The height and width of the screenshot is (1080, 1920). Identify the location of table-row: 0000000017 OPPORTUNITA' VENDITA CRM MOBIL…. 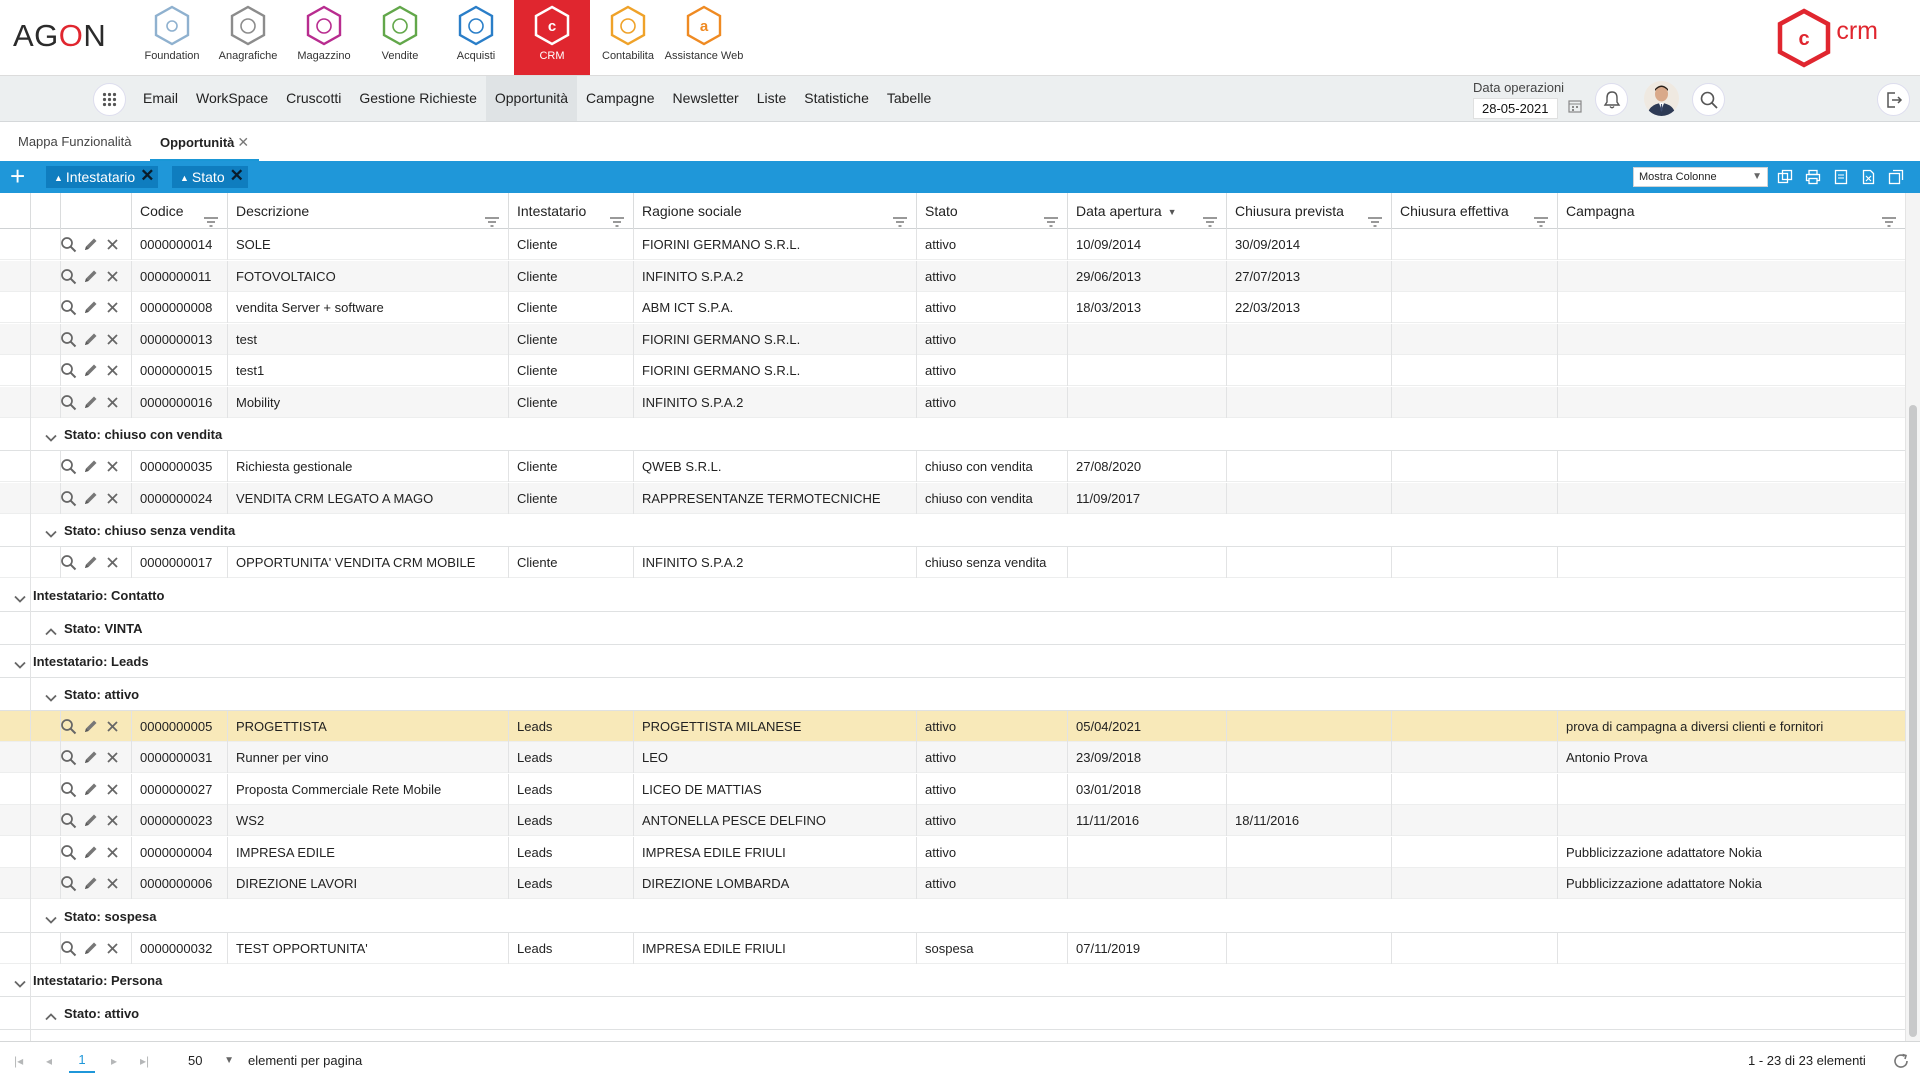
(952, 562).